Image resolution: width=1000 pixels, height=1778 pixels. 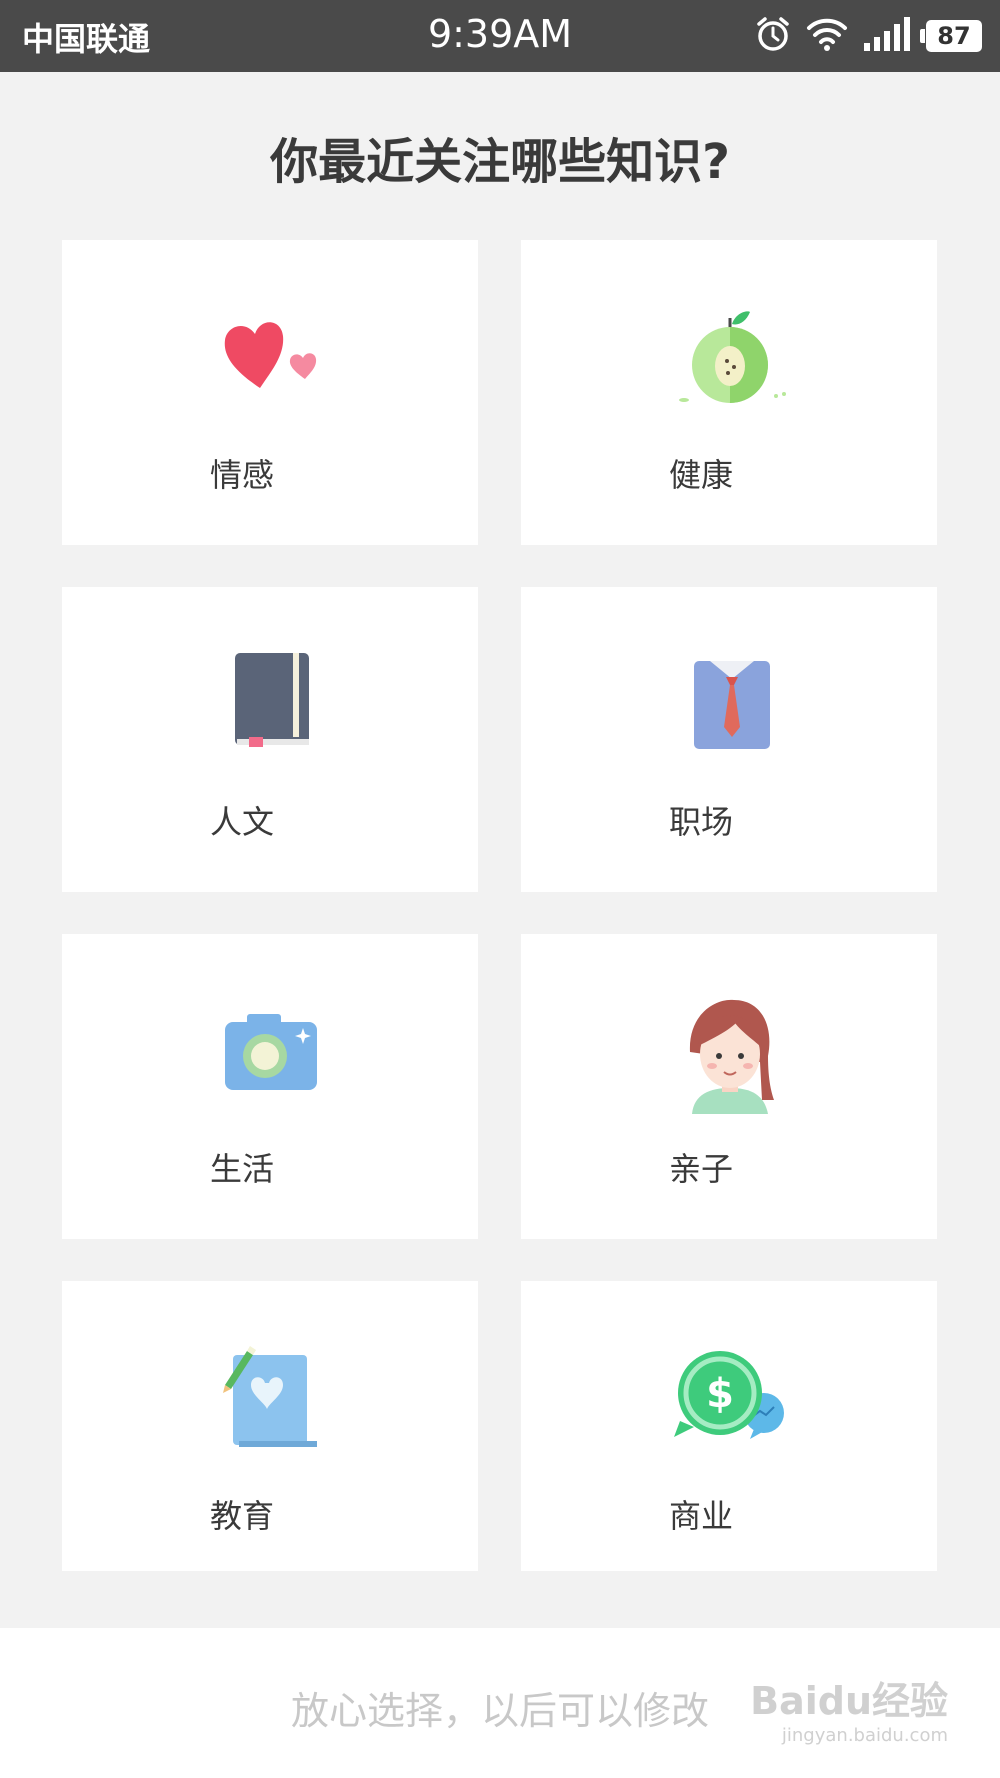 I want to click on status-icons: 87, so click(x=868, y=36).